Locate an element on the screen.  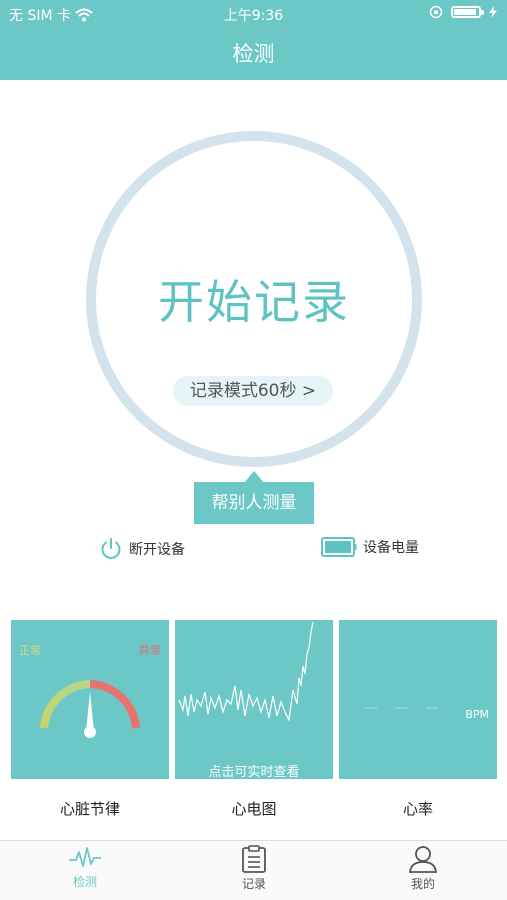
rhythm-gauge is located at coordinates (90, 709).